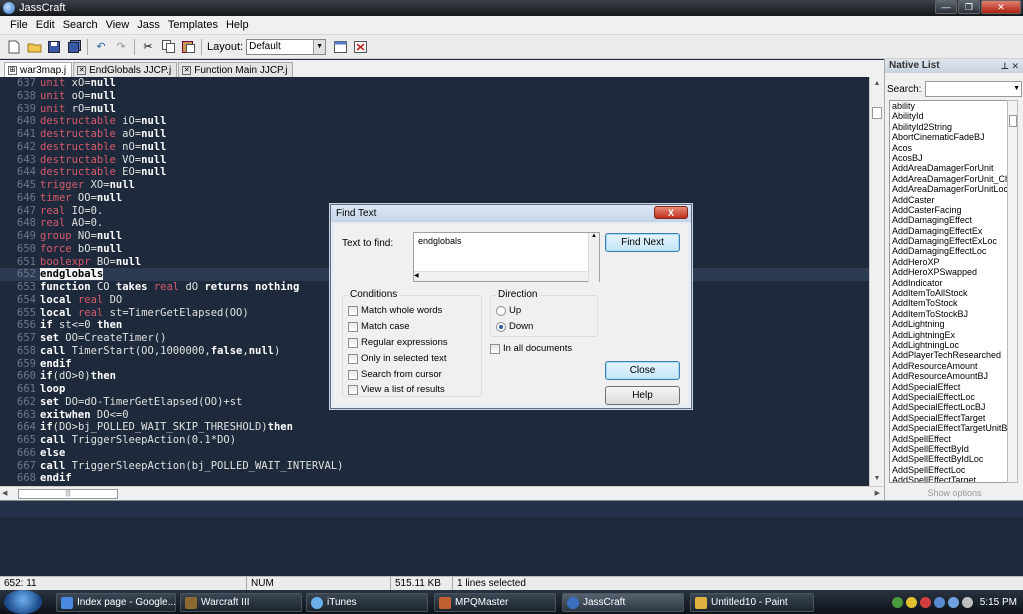 Image resolution: width=1023 pixels, height=614 pixels. What do you see at coordinates (54, 47) in the screenshot?
I see `save-icon` at bounding box center [54, 47].